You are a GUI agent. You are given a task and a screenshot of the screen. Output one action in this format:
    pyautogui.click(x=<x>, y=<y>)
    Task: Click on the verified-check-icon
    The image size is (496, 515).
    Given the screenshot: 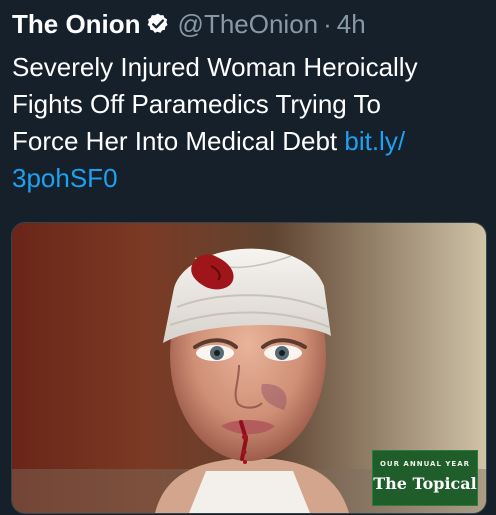 What is the action you would take?
    pyautogui.click(x=158, y=24)
    